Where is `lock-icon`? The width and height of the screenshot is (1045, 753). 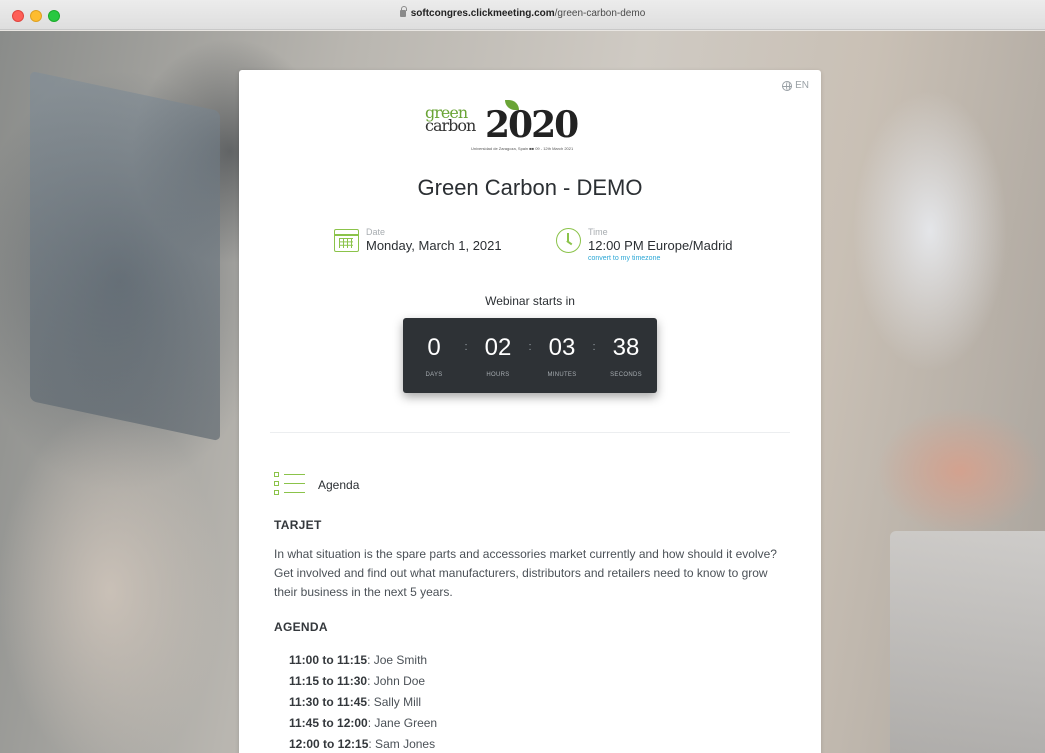
lock-icon is located at coordinates (403, 11).